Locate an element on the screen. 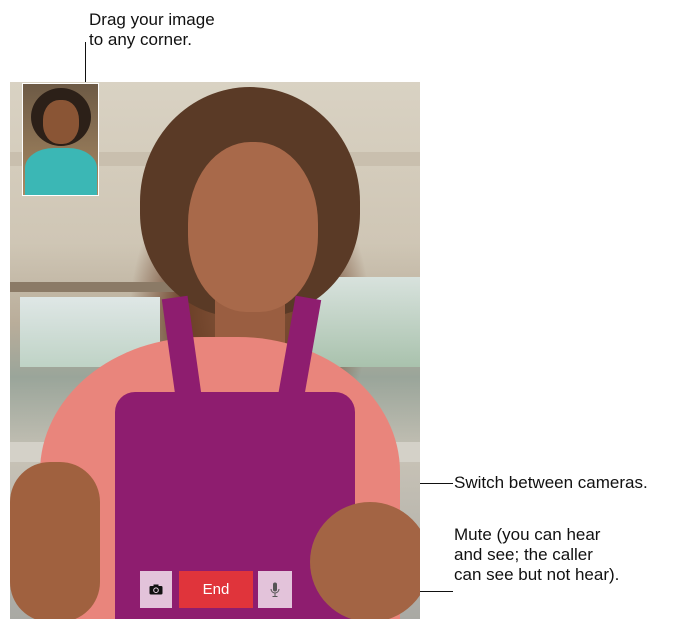 The height and width of the screenshot is (619, 683). end-call-button: End is located at coordinates (216, 589).